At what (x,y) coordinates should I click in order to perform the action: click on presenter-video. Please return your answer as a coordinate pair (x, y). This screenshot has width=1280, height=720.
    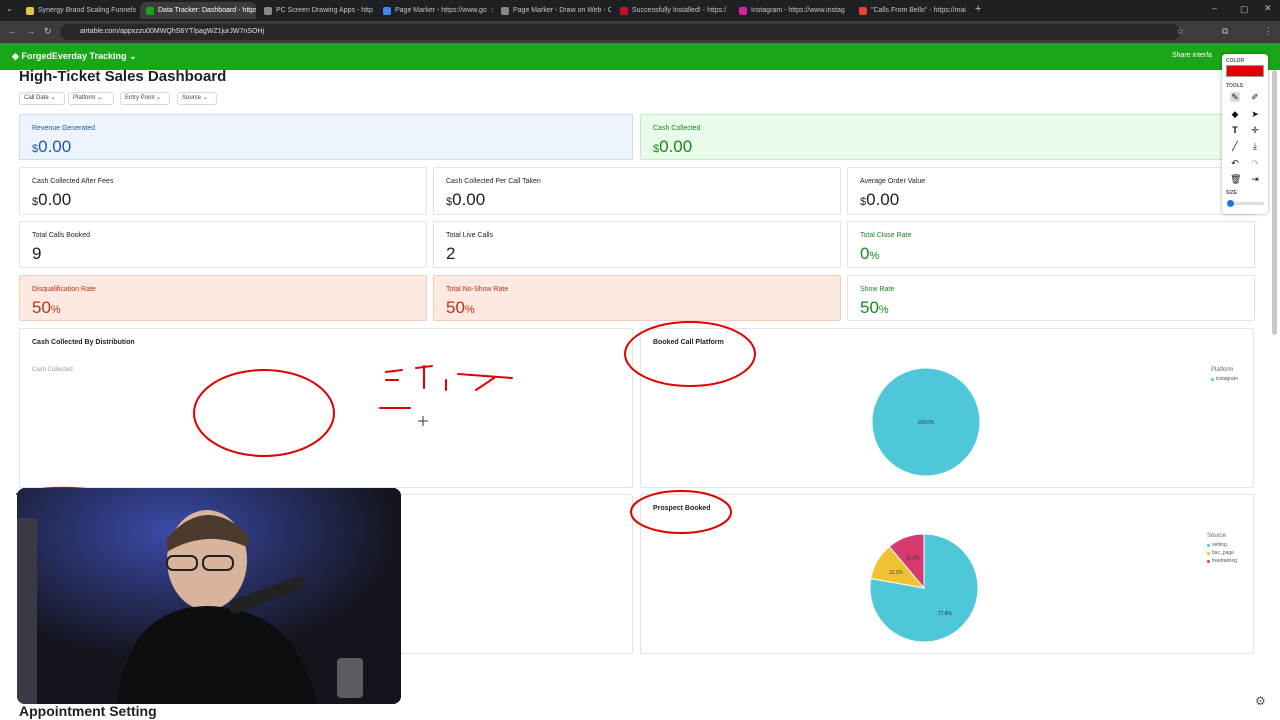
    Looking at the image, I should click on (209, 596).